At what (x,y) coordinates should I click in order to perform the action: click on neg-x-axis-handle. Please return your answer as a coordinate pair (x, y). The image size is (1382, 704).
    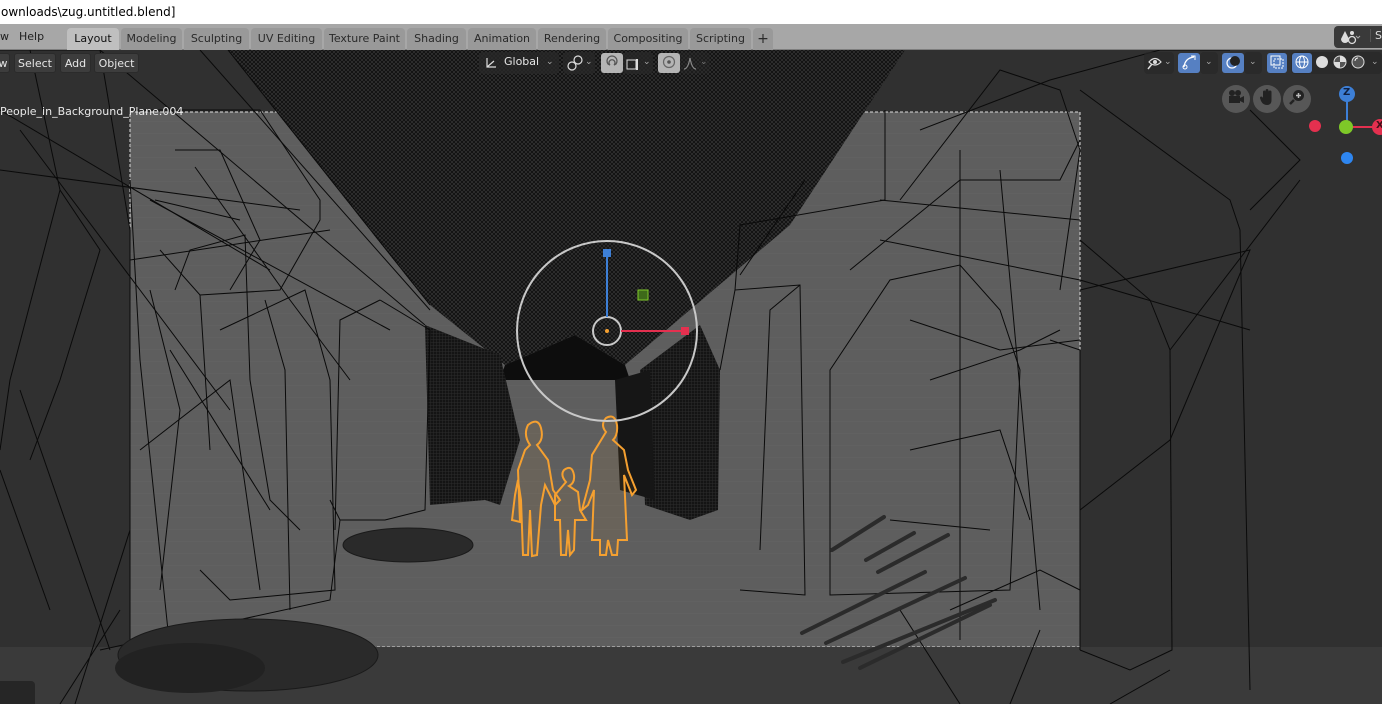
    Looking at the image, I should click on (1315, 126).